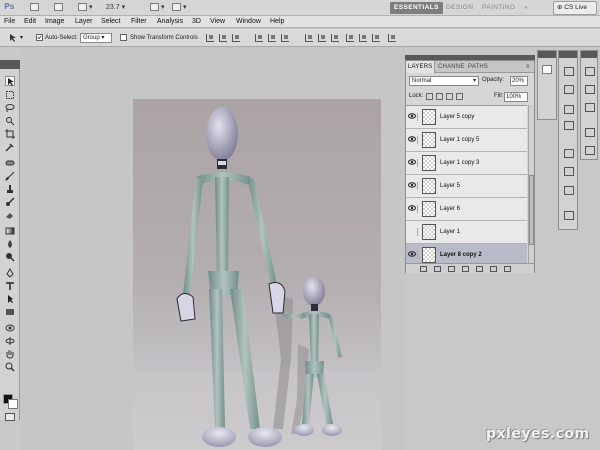  I want to click on lock-transparent-icon, so click(429, 96).